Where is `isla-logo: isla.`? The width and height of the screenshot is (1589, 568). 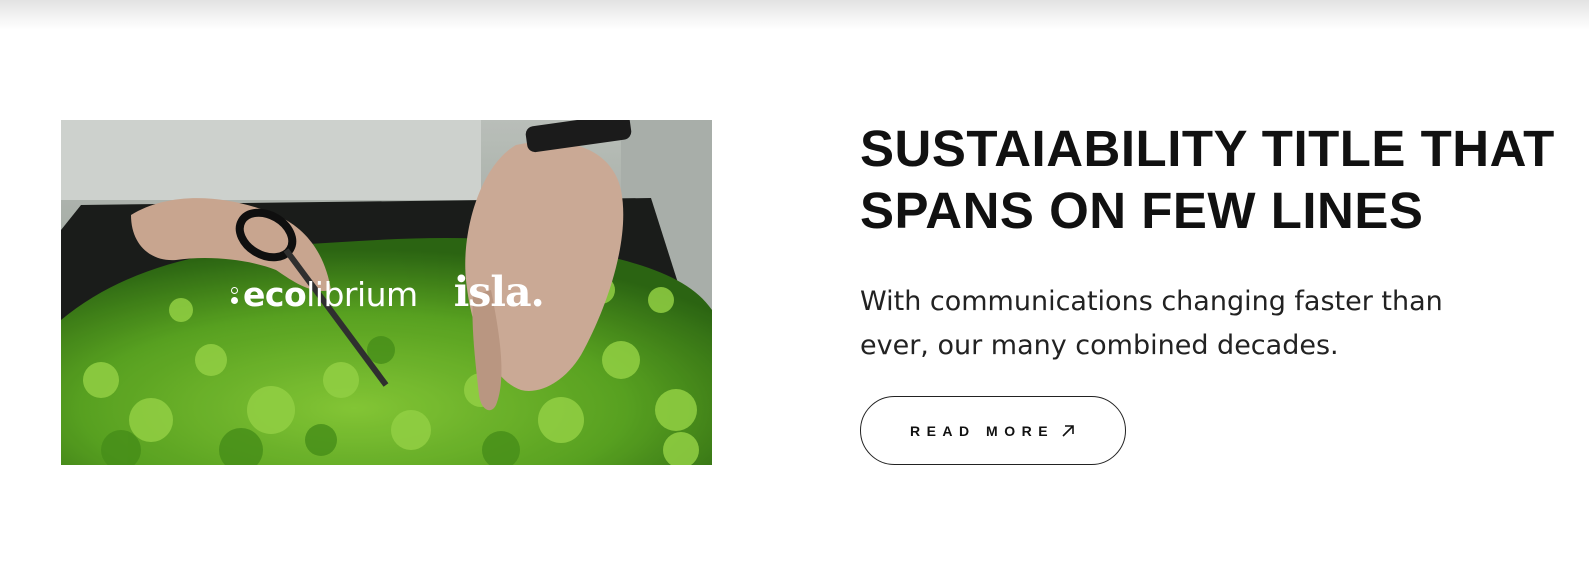
isla-logo: isla. is located at coordinates (499, 292).